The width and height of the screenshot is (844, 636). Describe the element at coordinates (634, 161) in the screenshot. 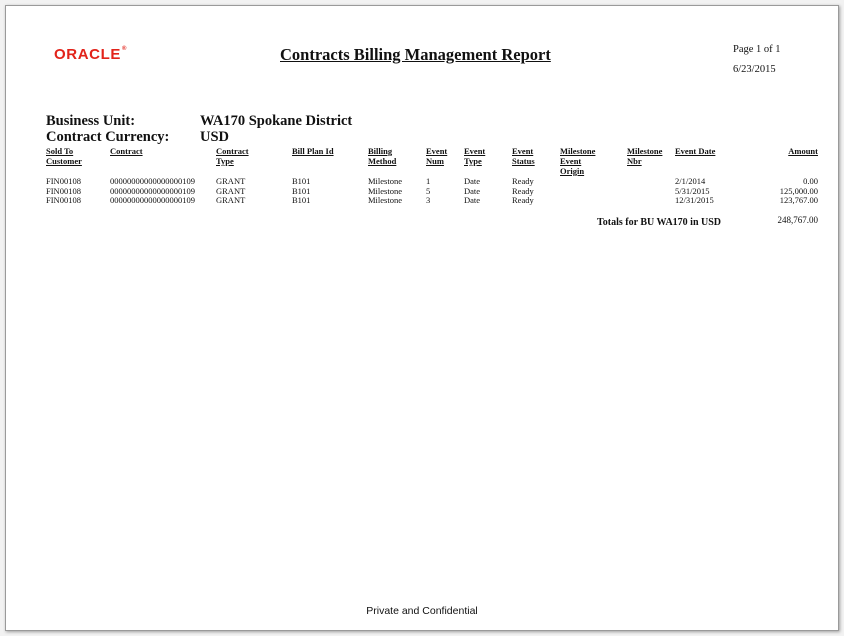

I see `column-header-line: Nbr` at that location.